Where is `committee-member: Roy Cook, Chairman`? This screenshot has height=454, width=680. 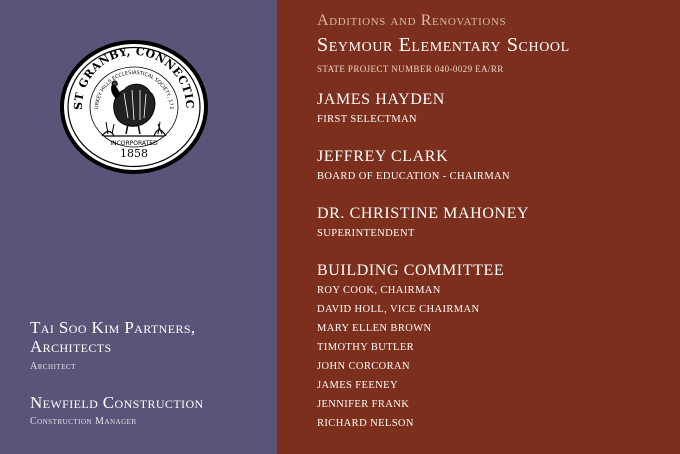
committee-member: Roy Cook, Chairman is located at coordinates (379, 290).